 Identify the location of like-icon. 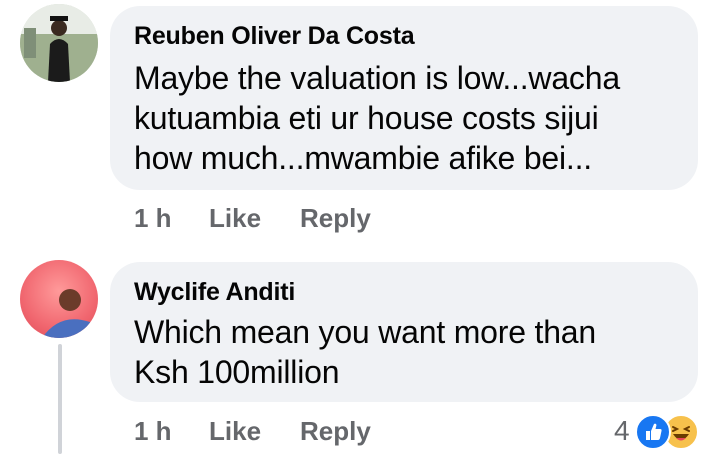
(653, 432).